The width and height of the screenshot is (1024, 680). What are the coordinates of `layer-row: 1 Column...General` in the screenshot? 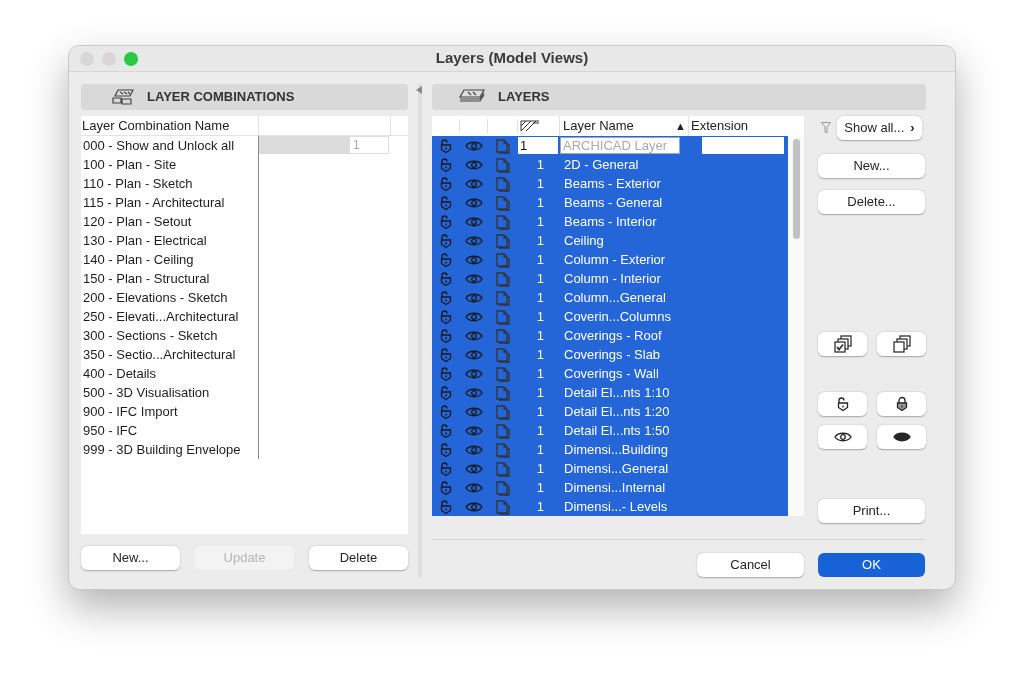 It's located at (610, 297).